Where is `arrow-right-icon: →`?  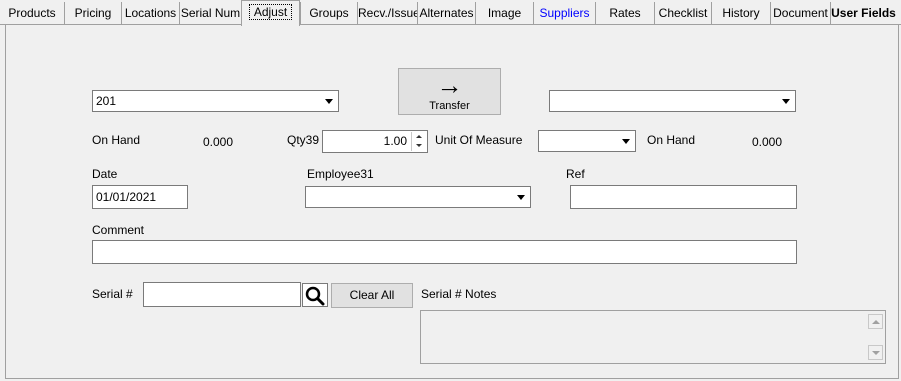
arrow-right-icon: → is located at coordinates (449, 85).